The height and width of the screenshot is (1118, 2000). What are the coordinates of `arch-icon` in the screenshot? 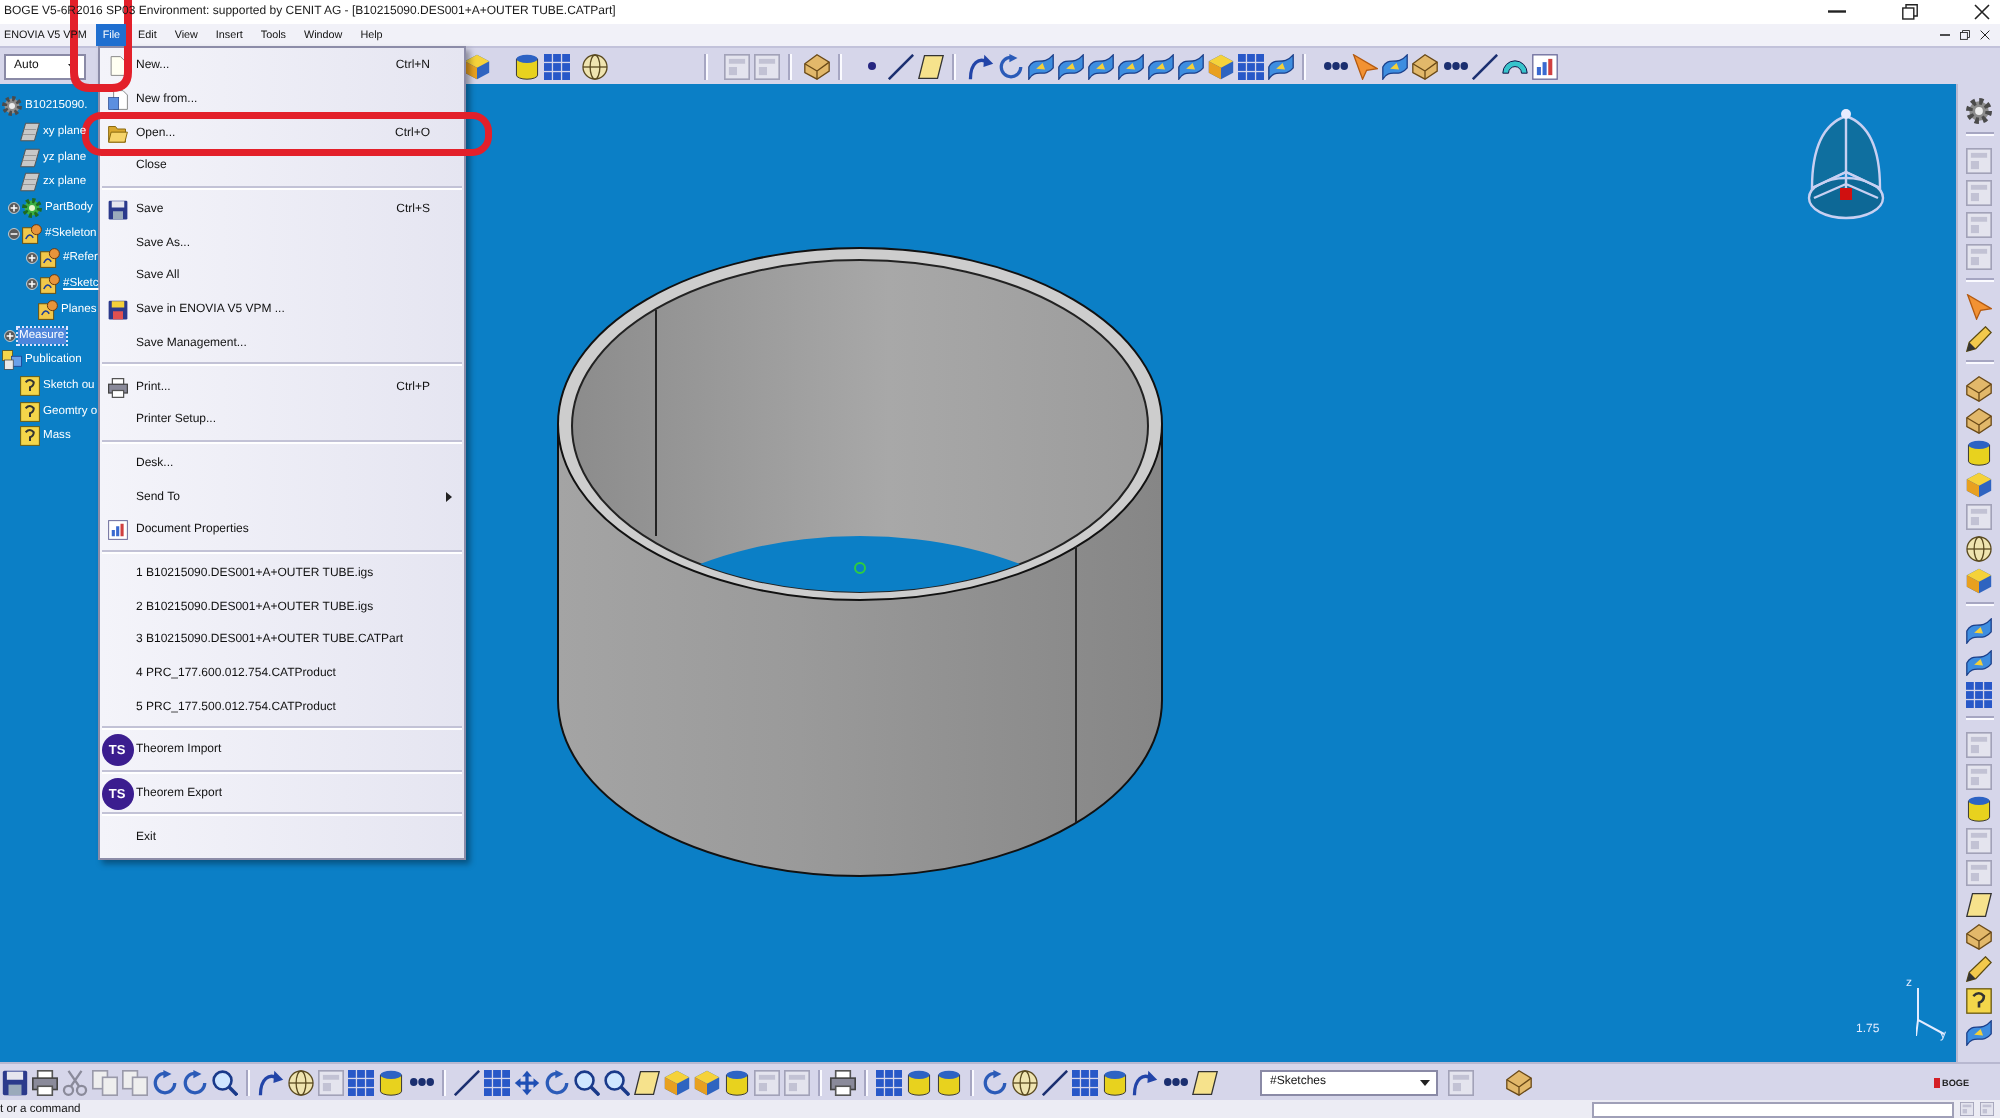 It's located at (1515, 66).